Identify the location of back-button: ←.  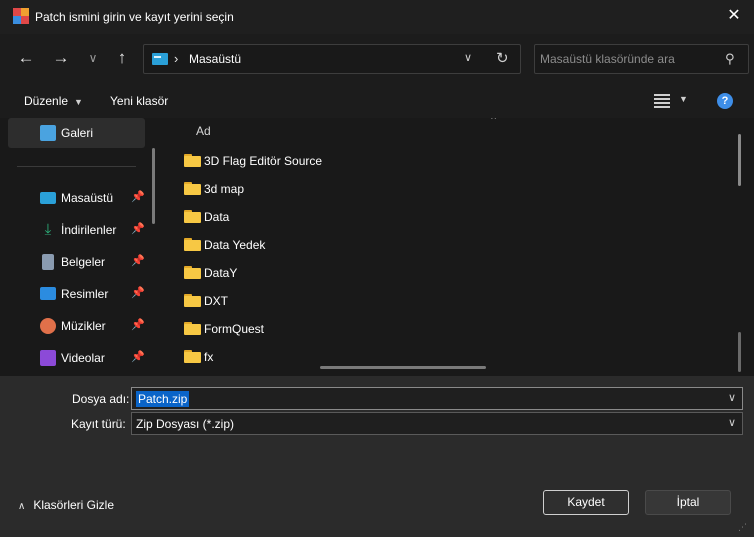
(26, 58).